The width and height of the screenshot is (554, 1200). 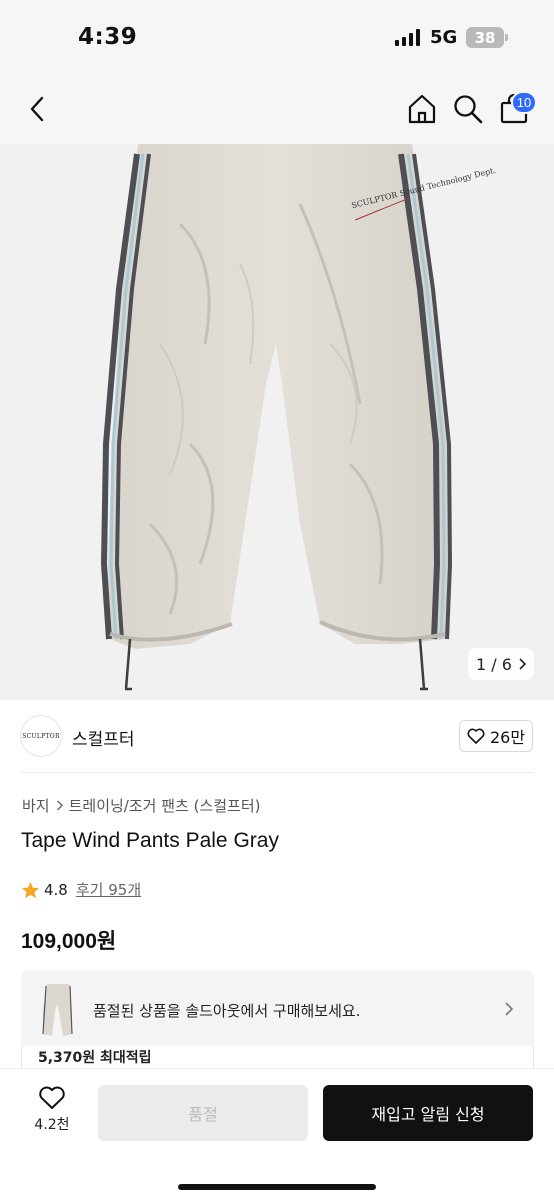 I want to click on restock-alert-button: 재입고 알림 신청, so click(x=428, y=1113).